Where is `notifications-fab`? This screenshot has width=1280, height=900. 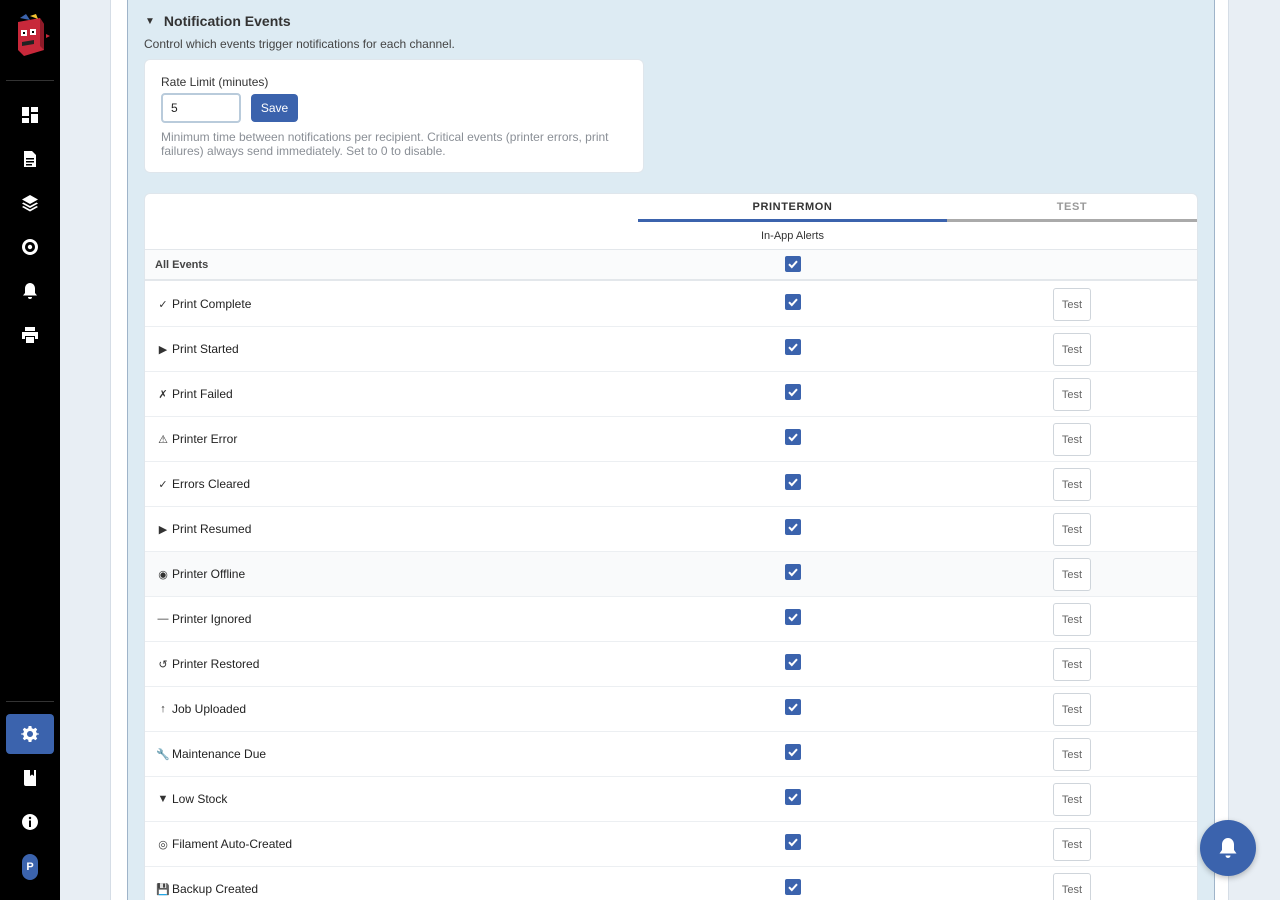 notifications-fab is located at coordinates (1228, 848).